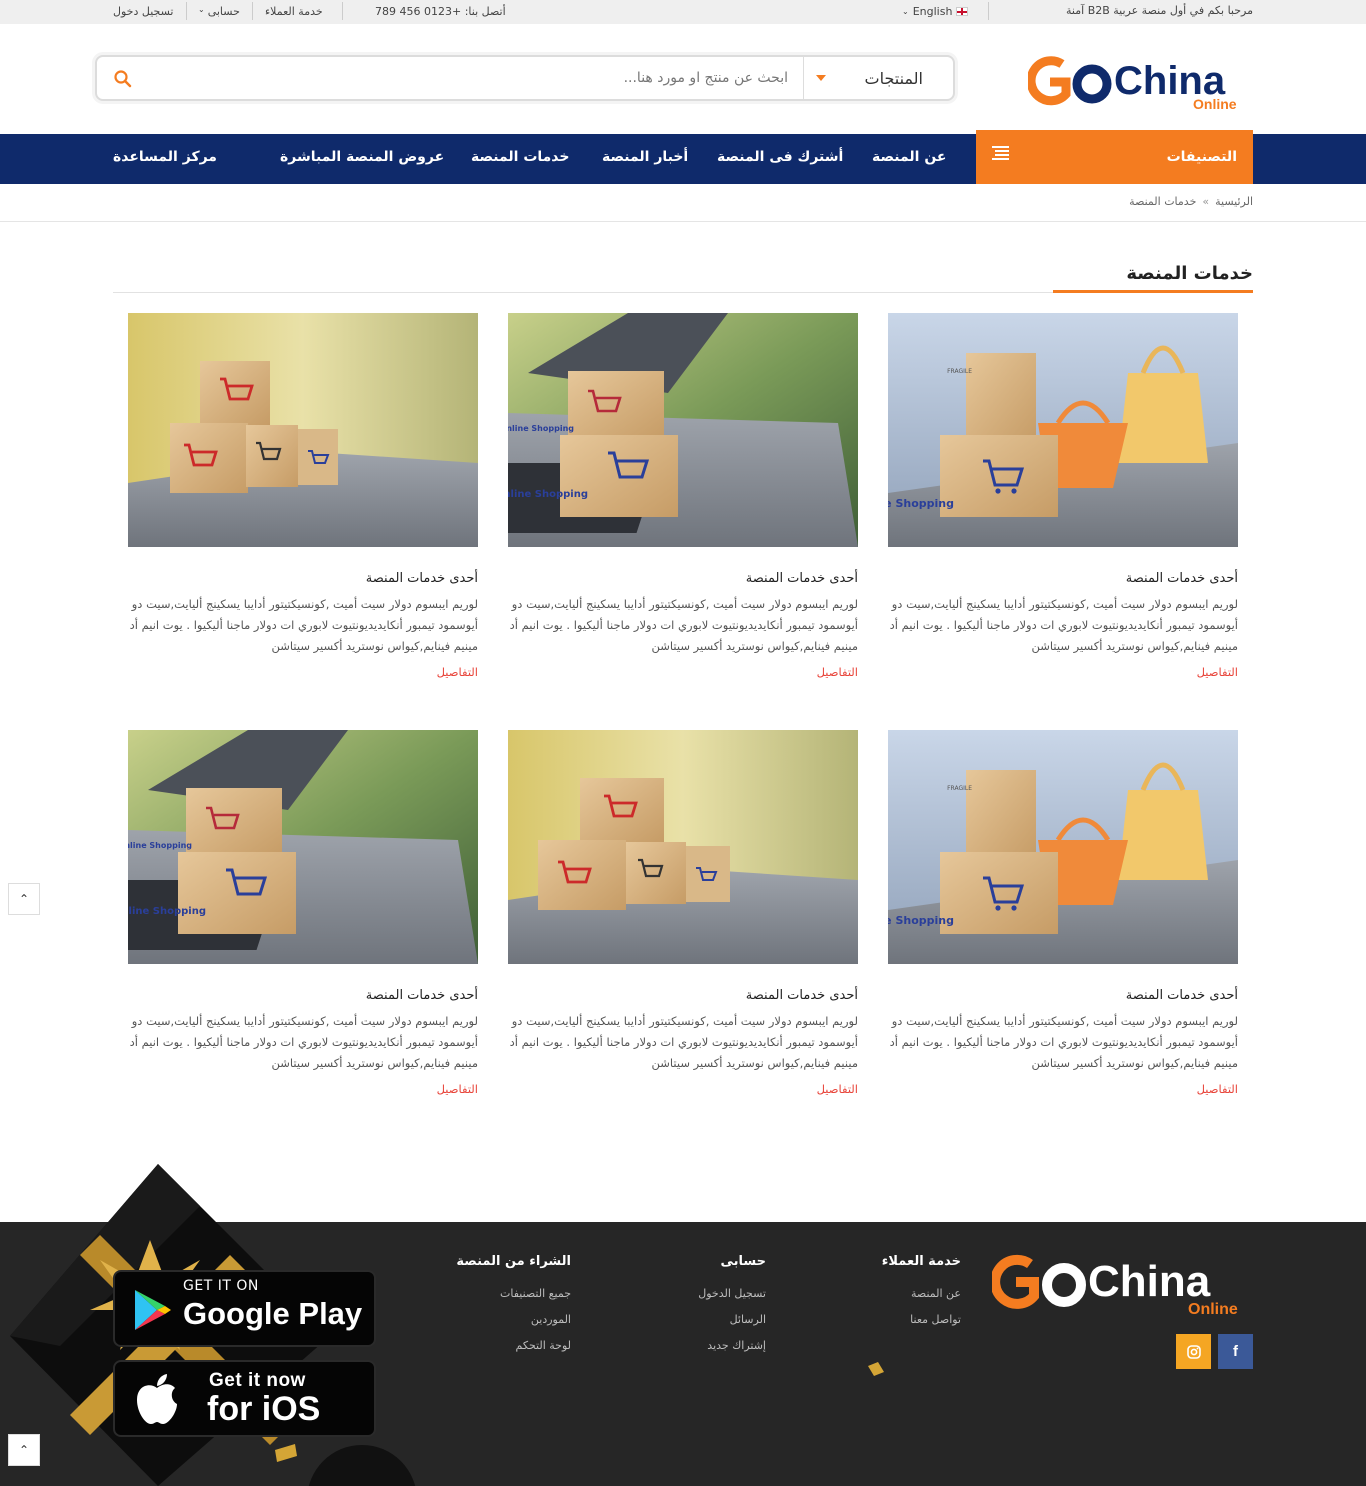  I want to click on confetti-decoration, so click(876, 1369).